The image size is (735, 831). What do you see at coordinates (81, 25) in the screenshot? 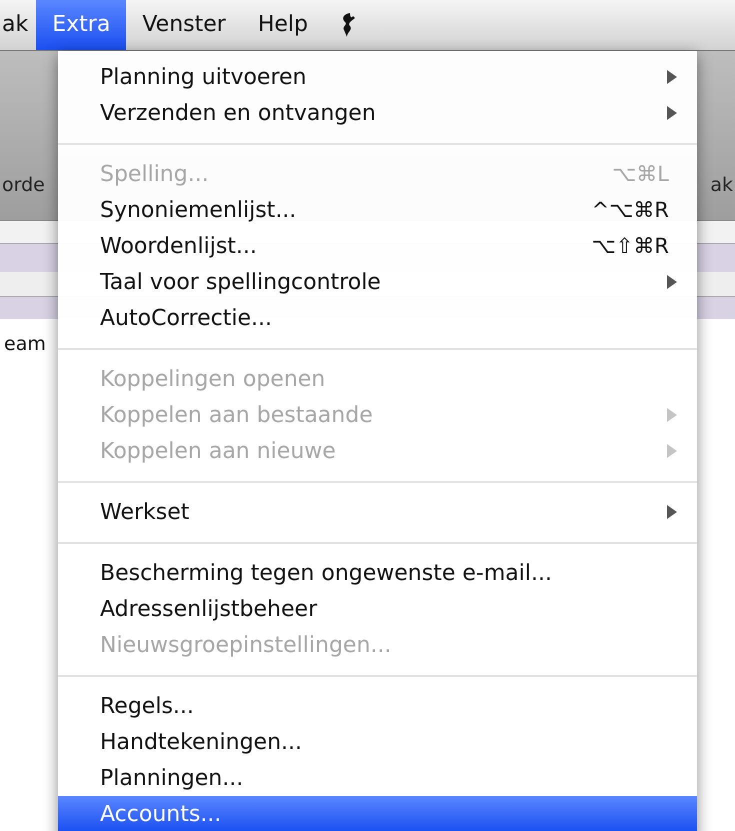
I see `menu-title: Extra` at bounding box center [81, 25].